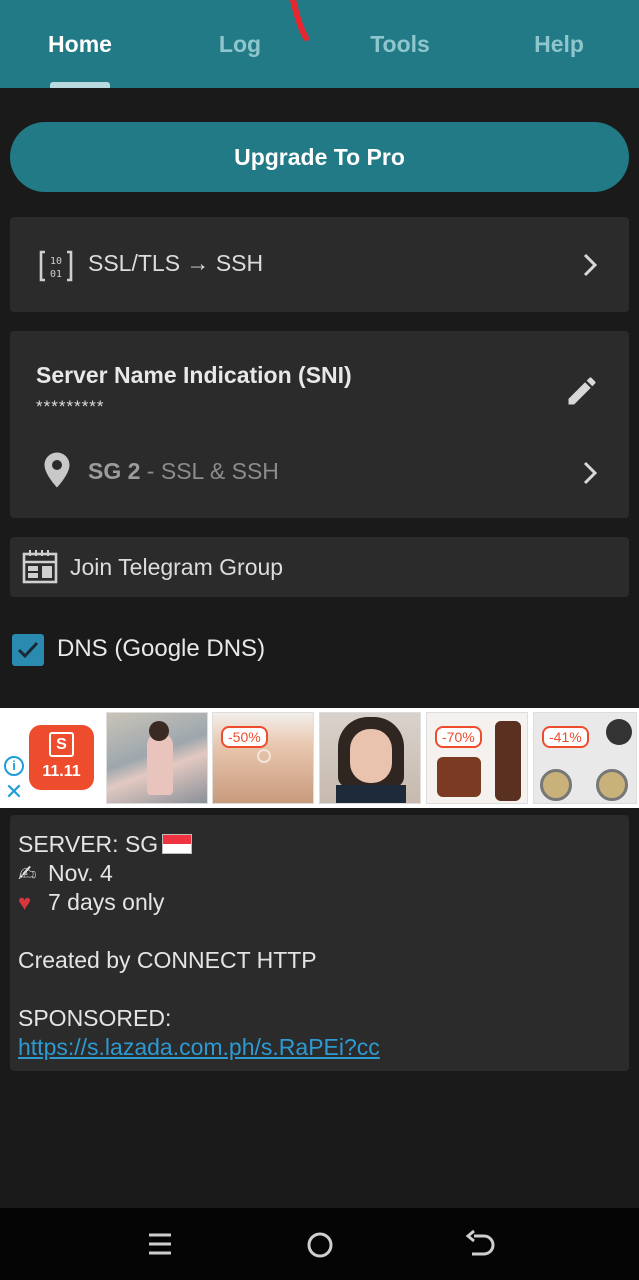  Describe the element at coordinates (176, 263) in the screenshot. I see `protocol-label: SSL/TLS → SSH` at that location.